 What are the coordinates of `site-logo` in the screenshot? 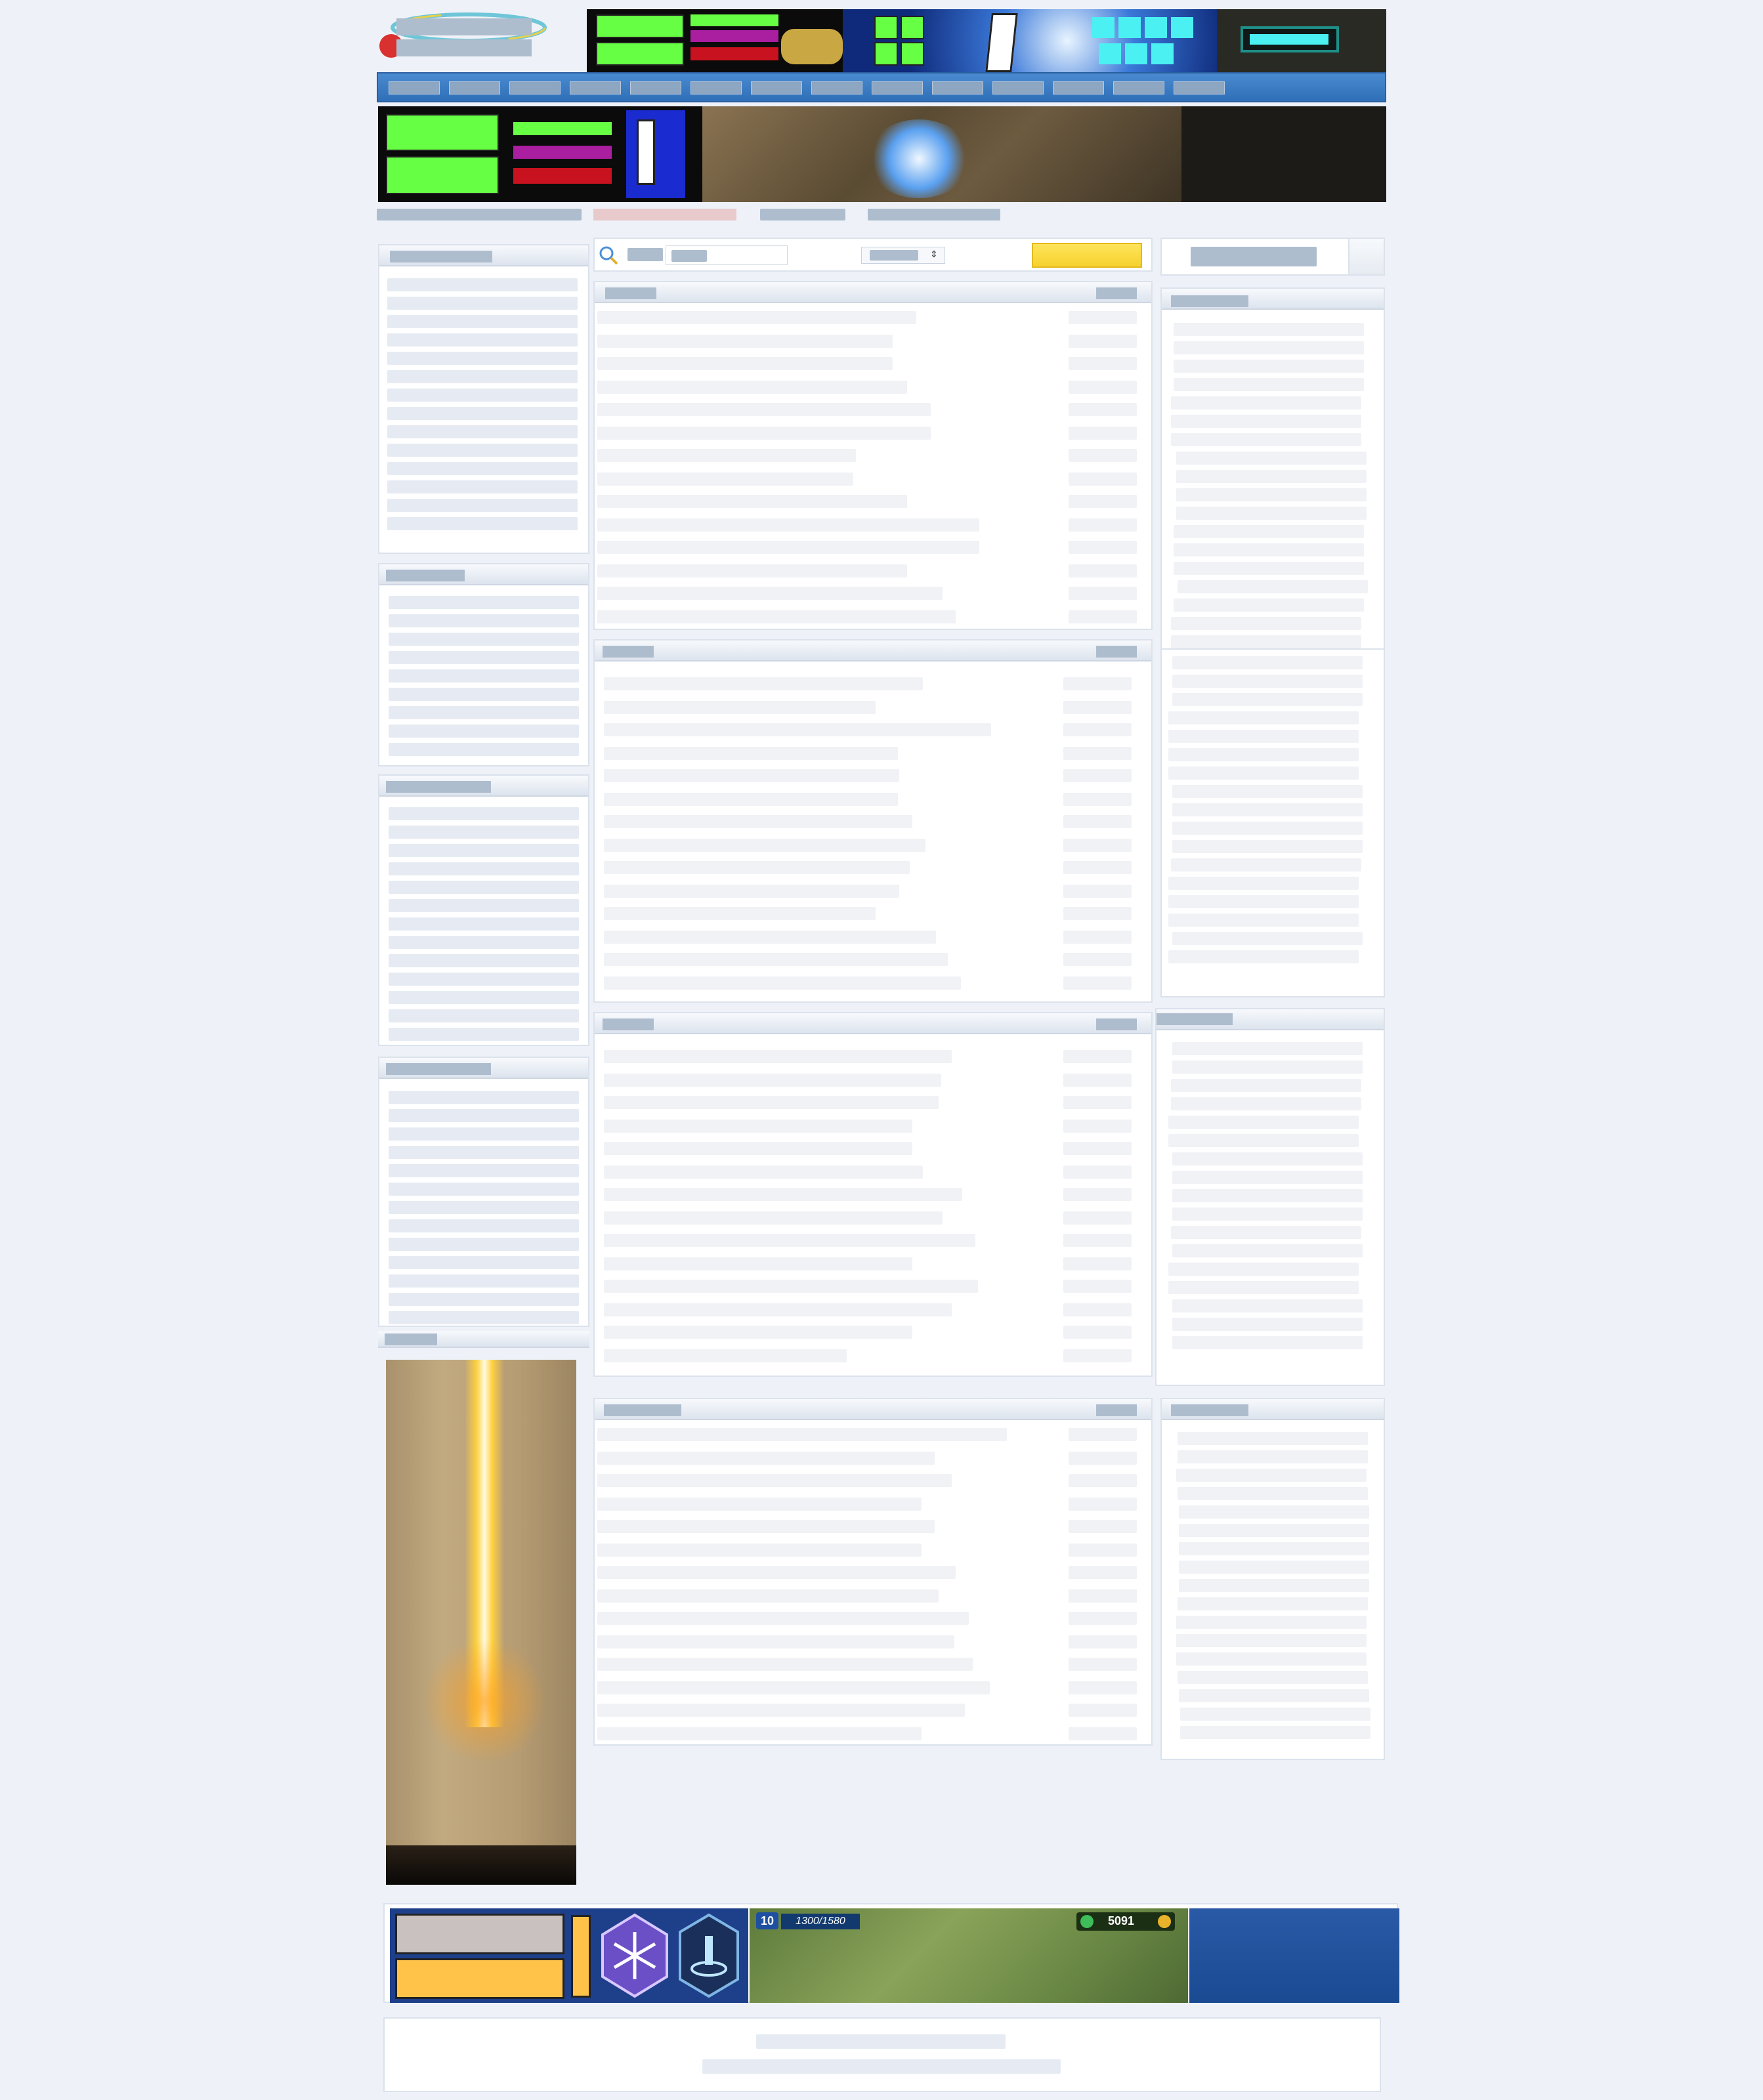 It's located at (472, 40).